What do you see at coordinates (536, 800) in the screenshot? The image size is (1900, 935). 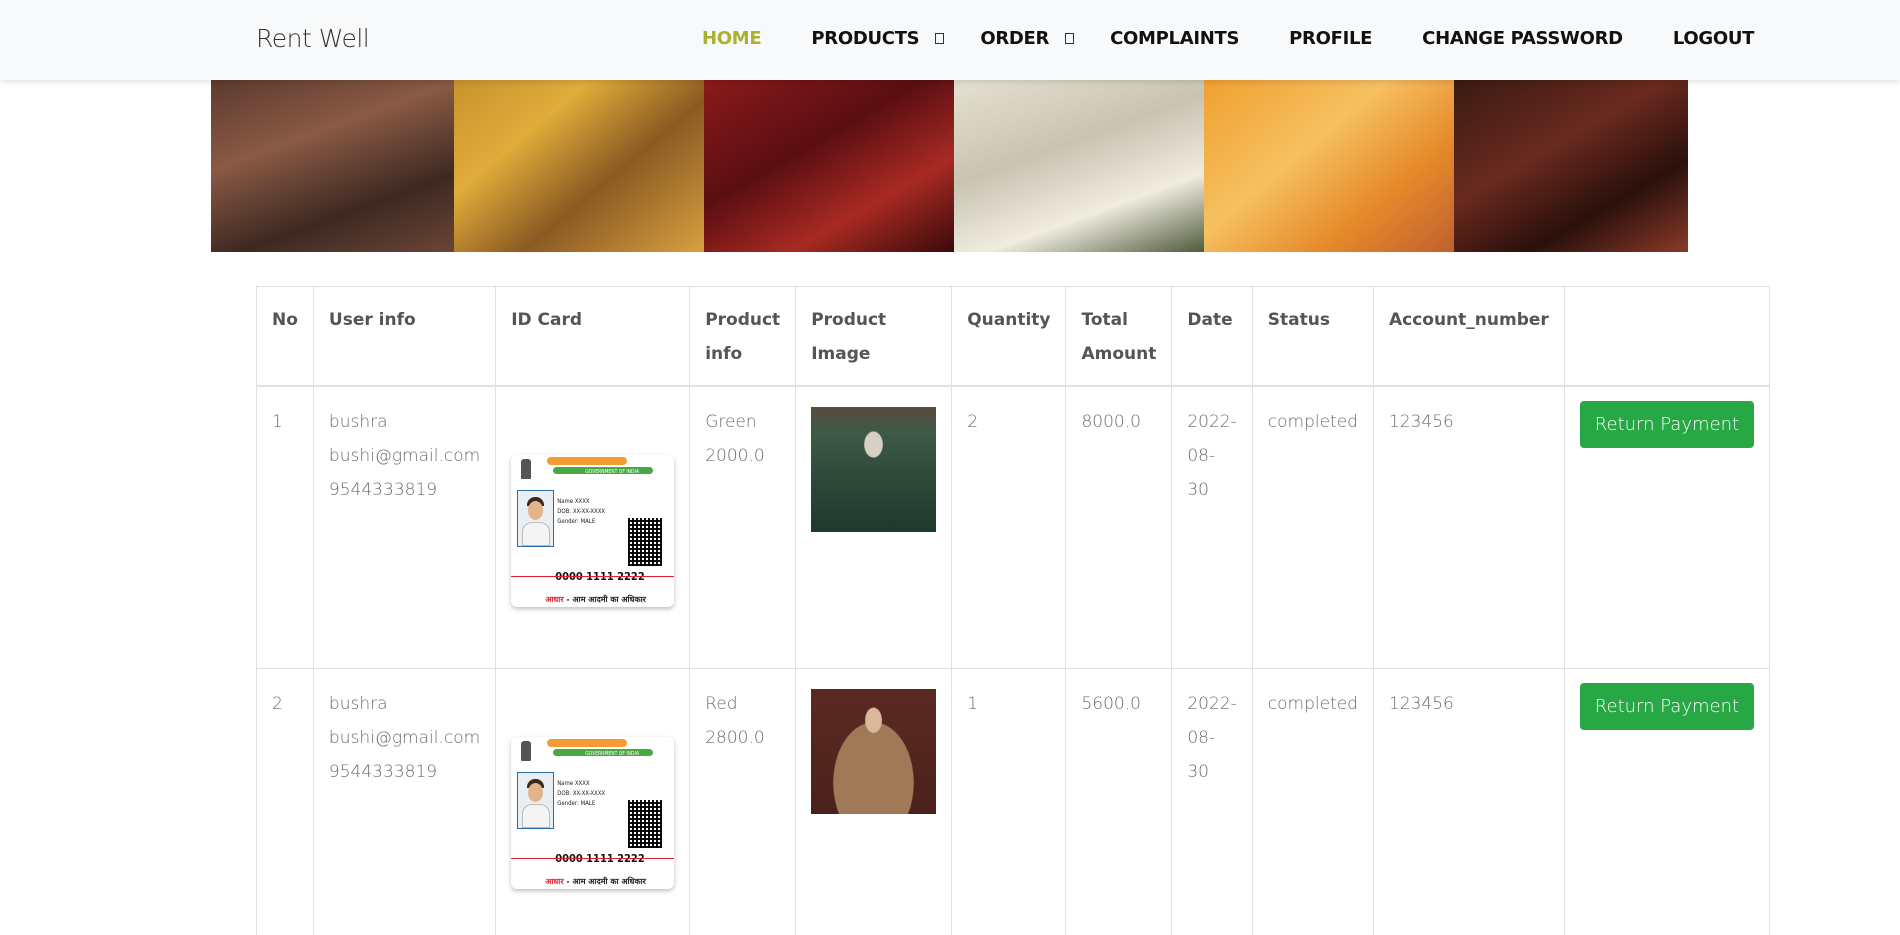 I see `id-photo` at bounding box center [536, 800].